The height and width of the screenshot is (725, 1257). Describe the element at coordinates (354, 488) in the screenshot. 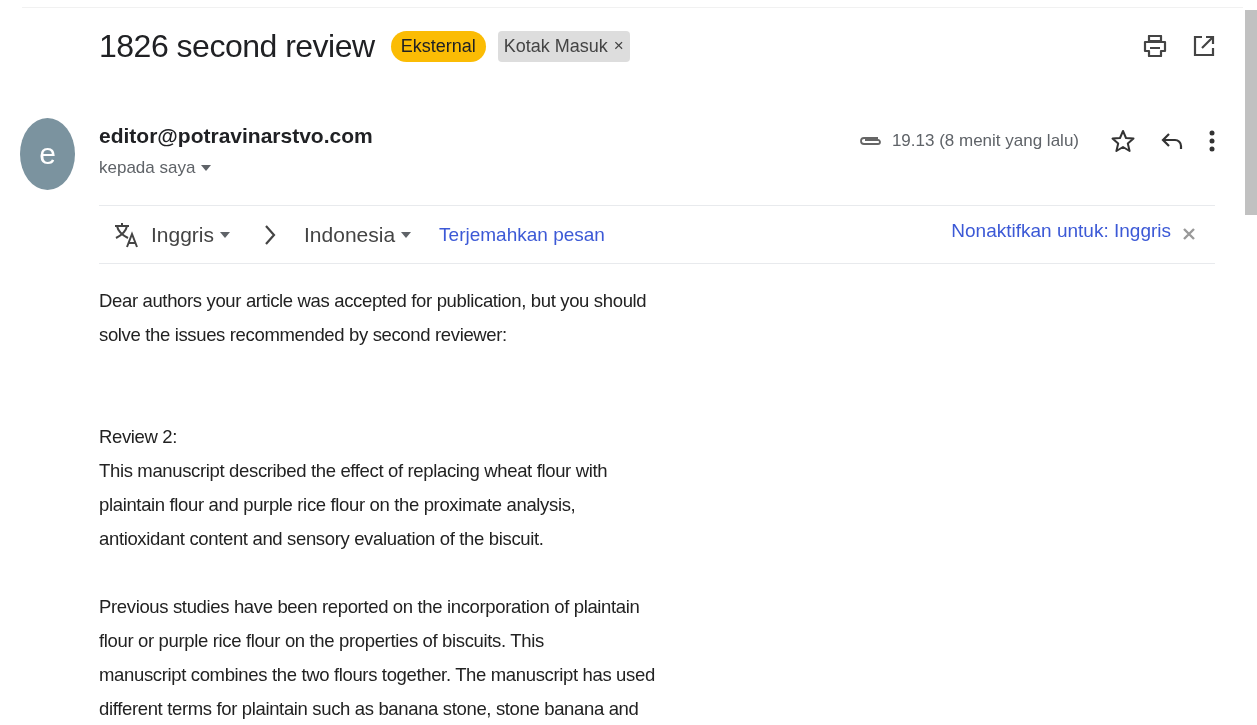

I see `body-paragraph: Review 2: This manuscript described the effect of replacing wheat flour with plaintain flour and purple rice flour on the proximate analysis, antioxidant content and sensory evaluation of the biscuit.` at that location.